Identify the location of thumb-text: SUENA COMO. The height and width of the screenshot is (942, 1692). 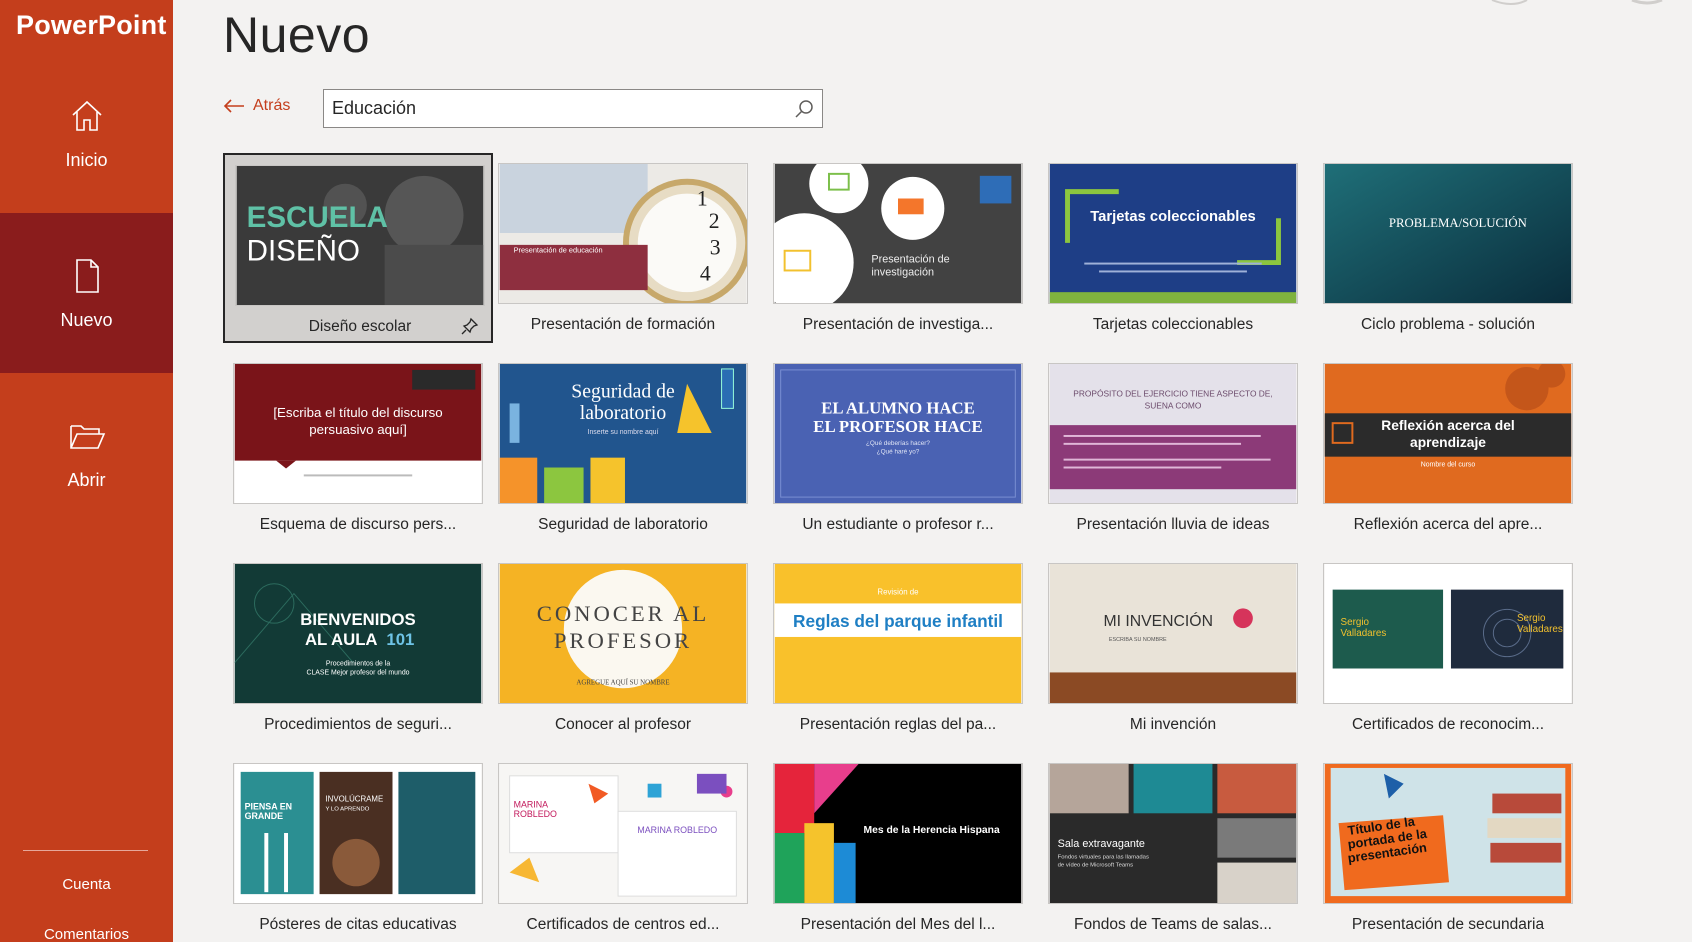
(1173, 405).